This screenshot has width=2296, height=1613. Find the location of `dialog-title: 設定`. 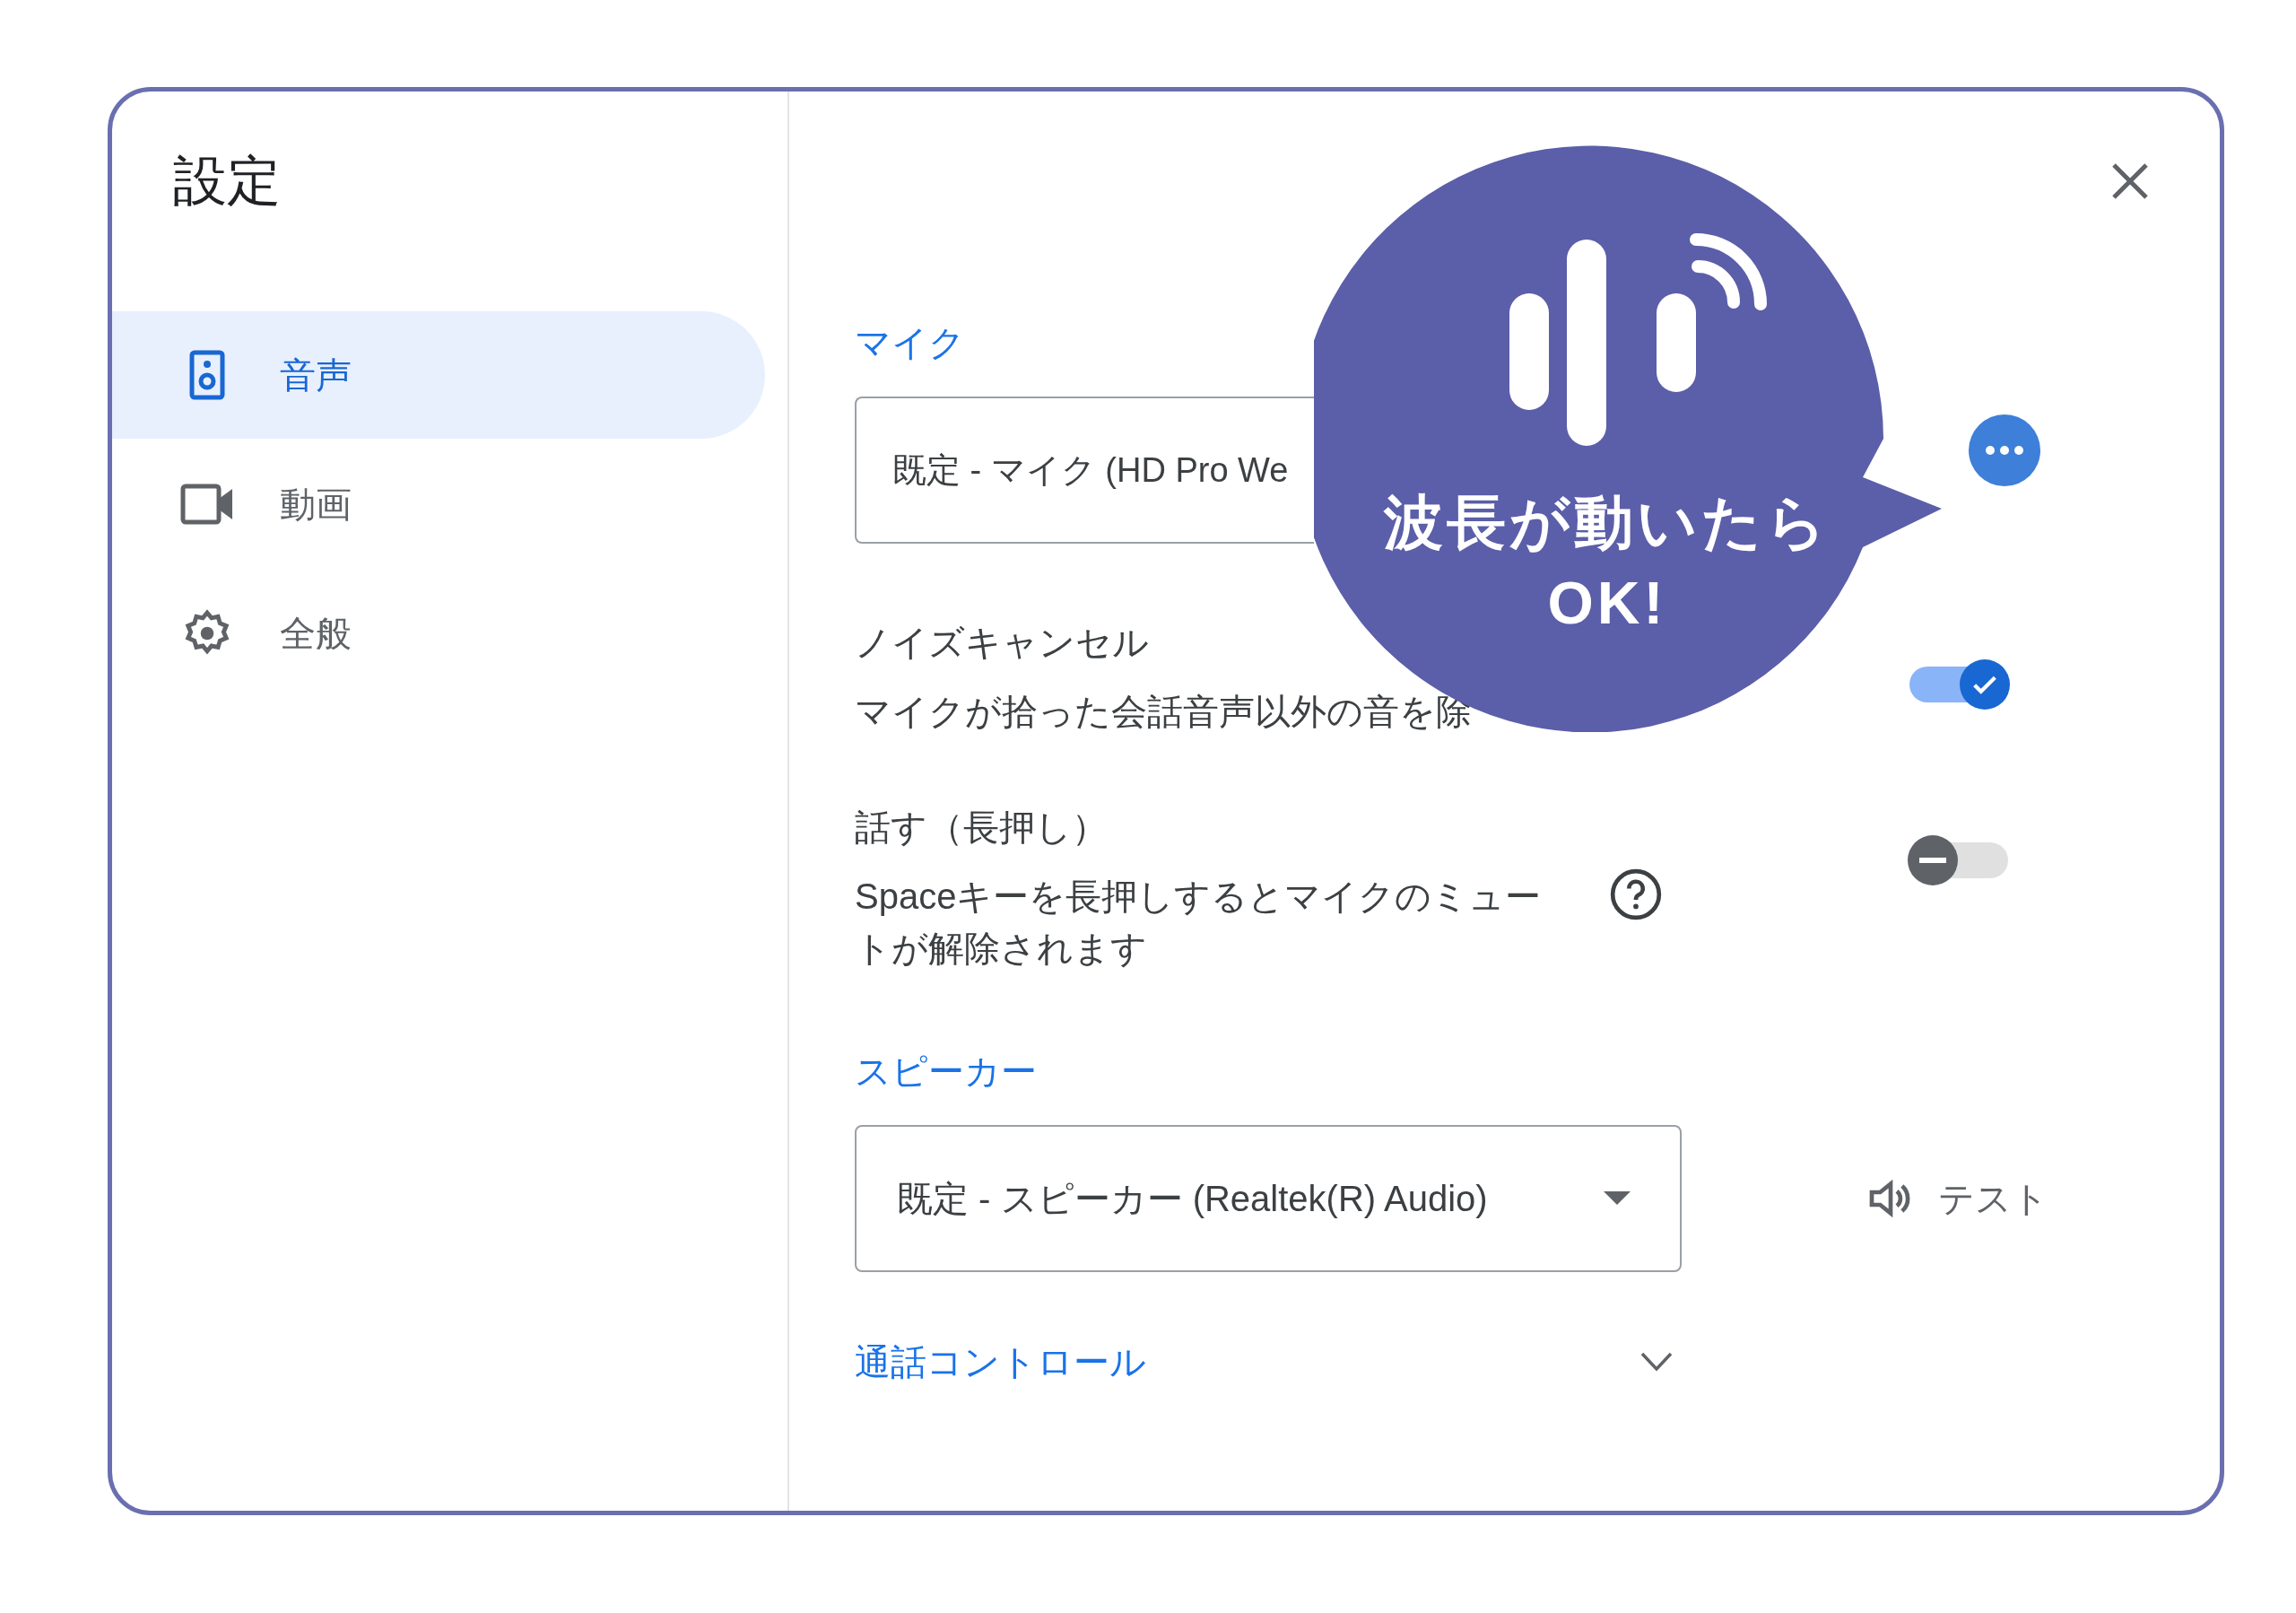

dialog-title: 設定 is located at coordinates (227, 181).